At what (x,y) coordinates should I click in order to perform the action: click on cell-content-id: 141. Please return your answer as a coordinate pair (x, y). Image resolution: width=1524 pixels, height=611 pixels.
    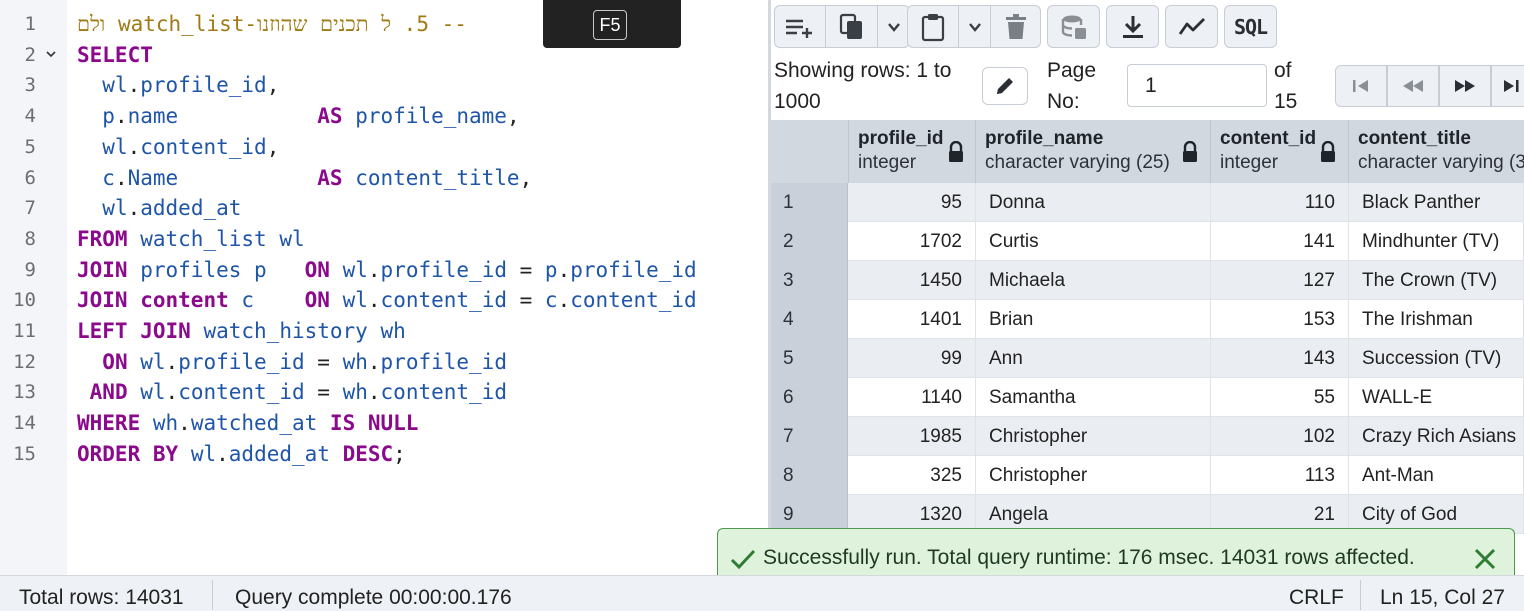
    Looking at the image, I should click on (1280, 241).